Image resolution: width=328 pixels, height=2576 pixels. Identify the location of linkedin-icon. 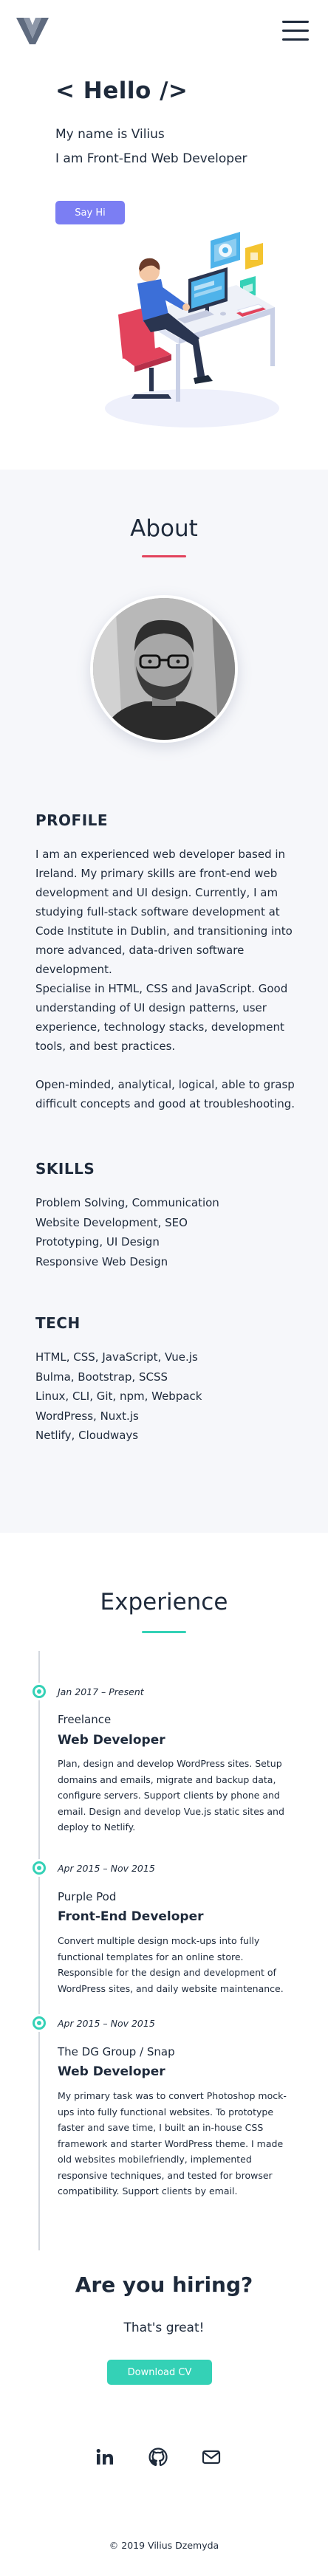
(105, 2457).